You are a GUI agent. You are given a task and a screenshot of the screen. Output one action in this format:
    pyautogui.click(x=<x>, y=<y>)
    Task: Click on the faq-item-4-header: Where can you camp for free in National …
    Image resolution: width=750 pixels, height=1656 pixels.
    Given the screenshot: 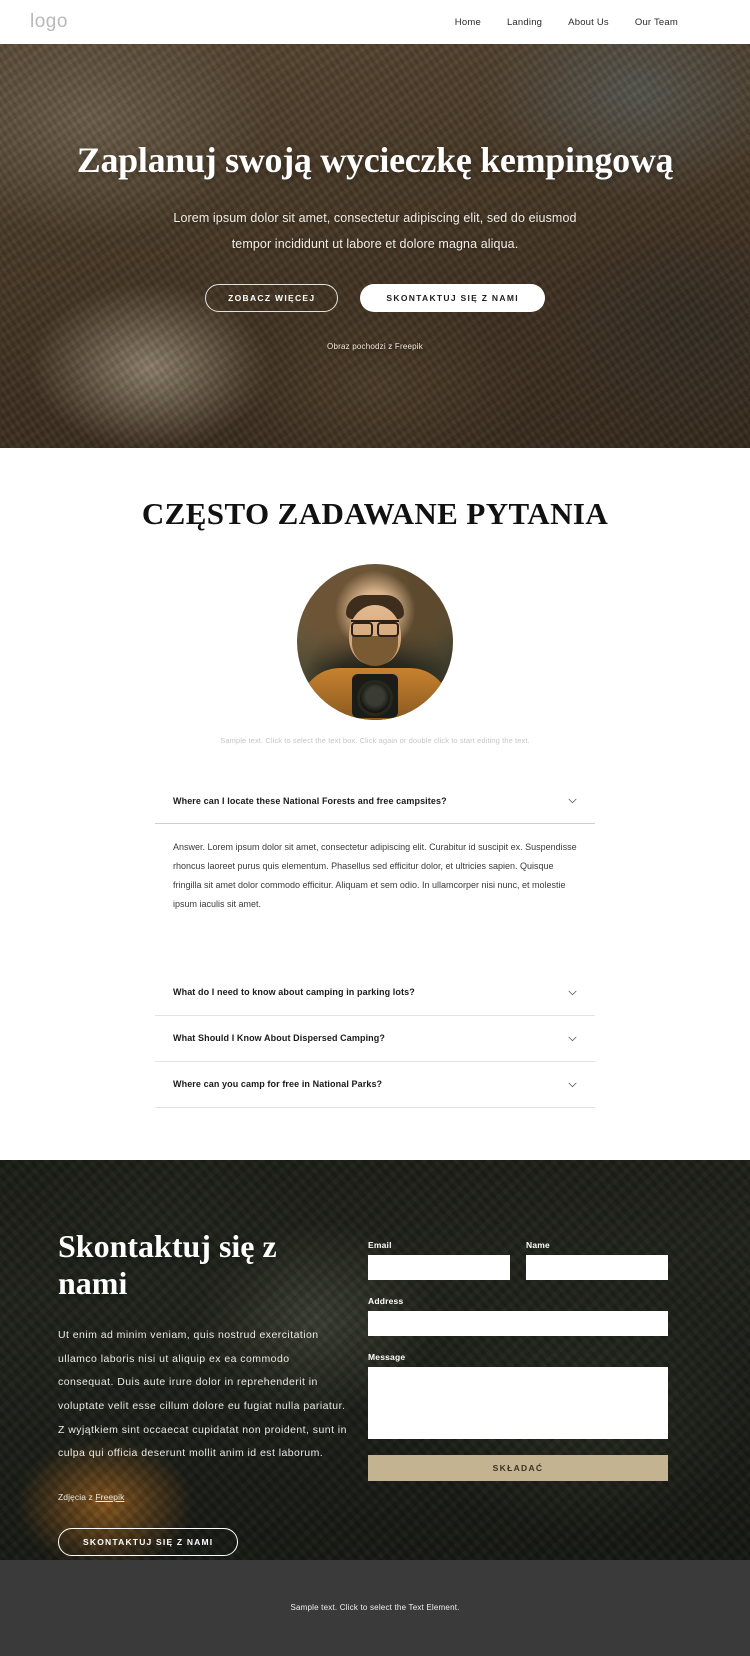 What is the action you would take?
    pyautogui.click(x=375, y=1084)
    